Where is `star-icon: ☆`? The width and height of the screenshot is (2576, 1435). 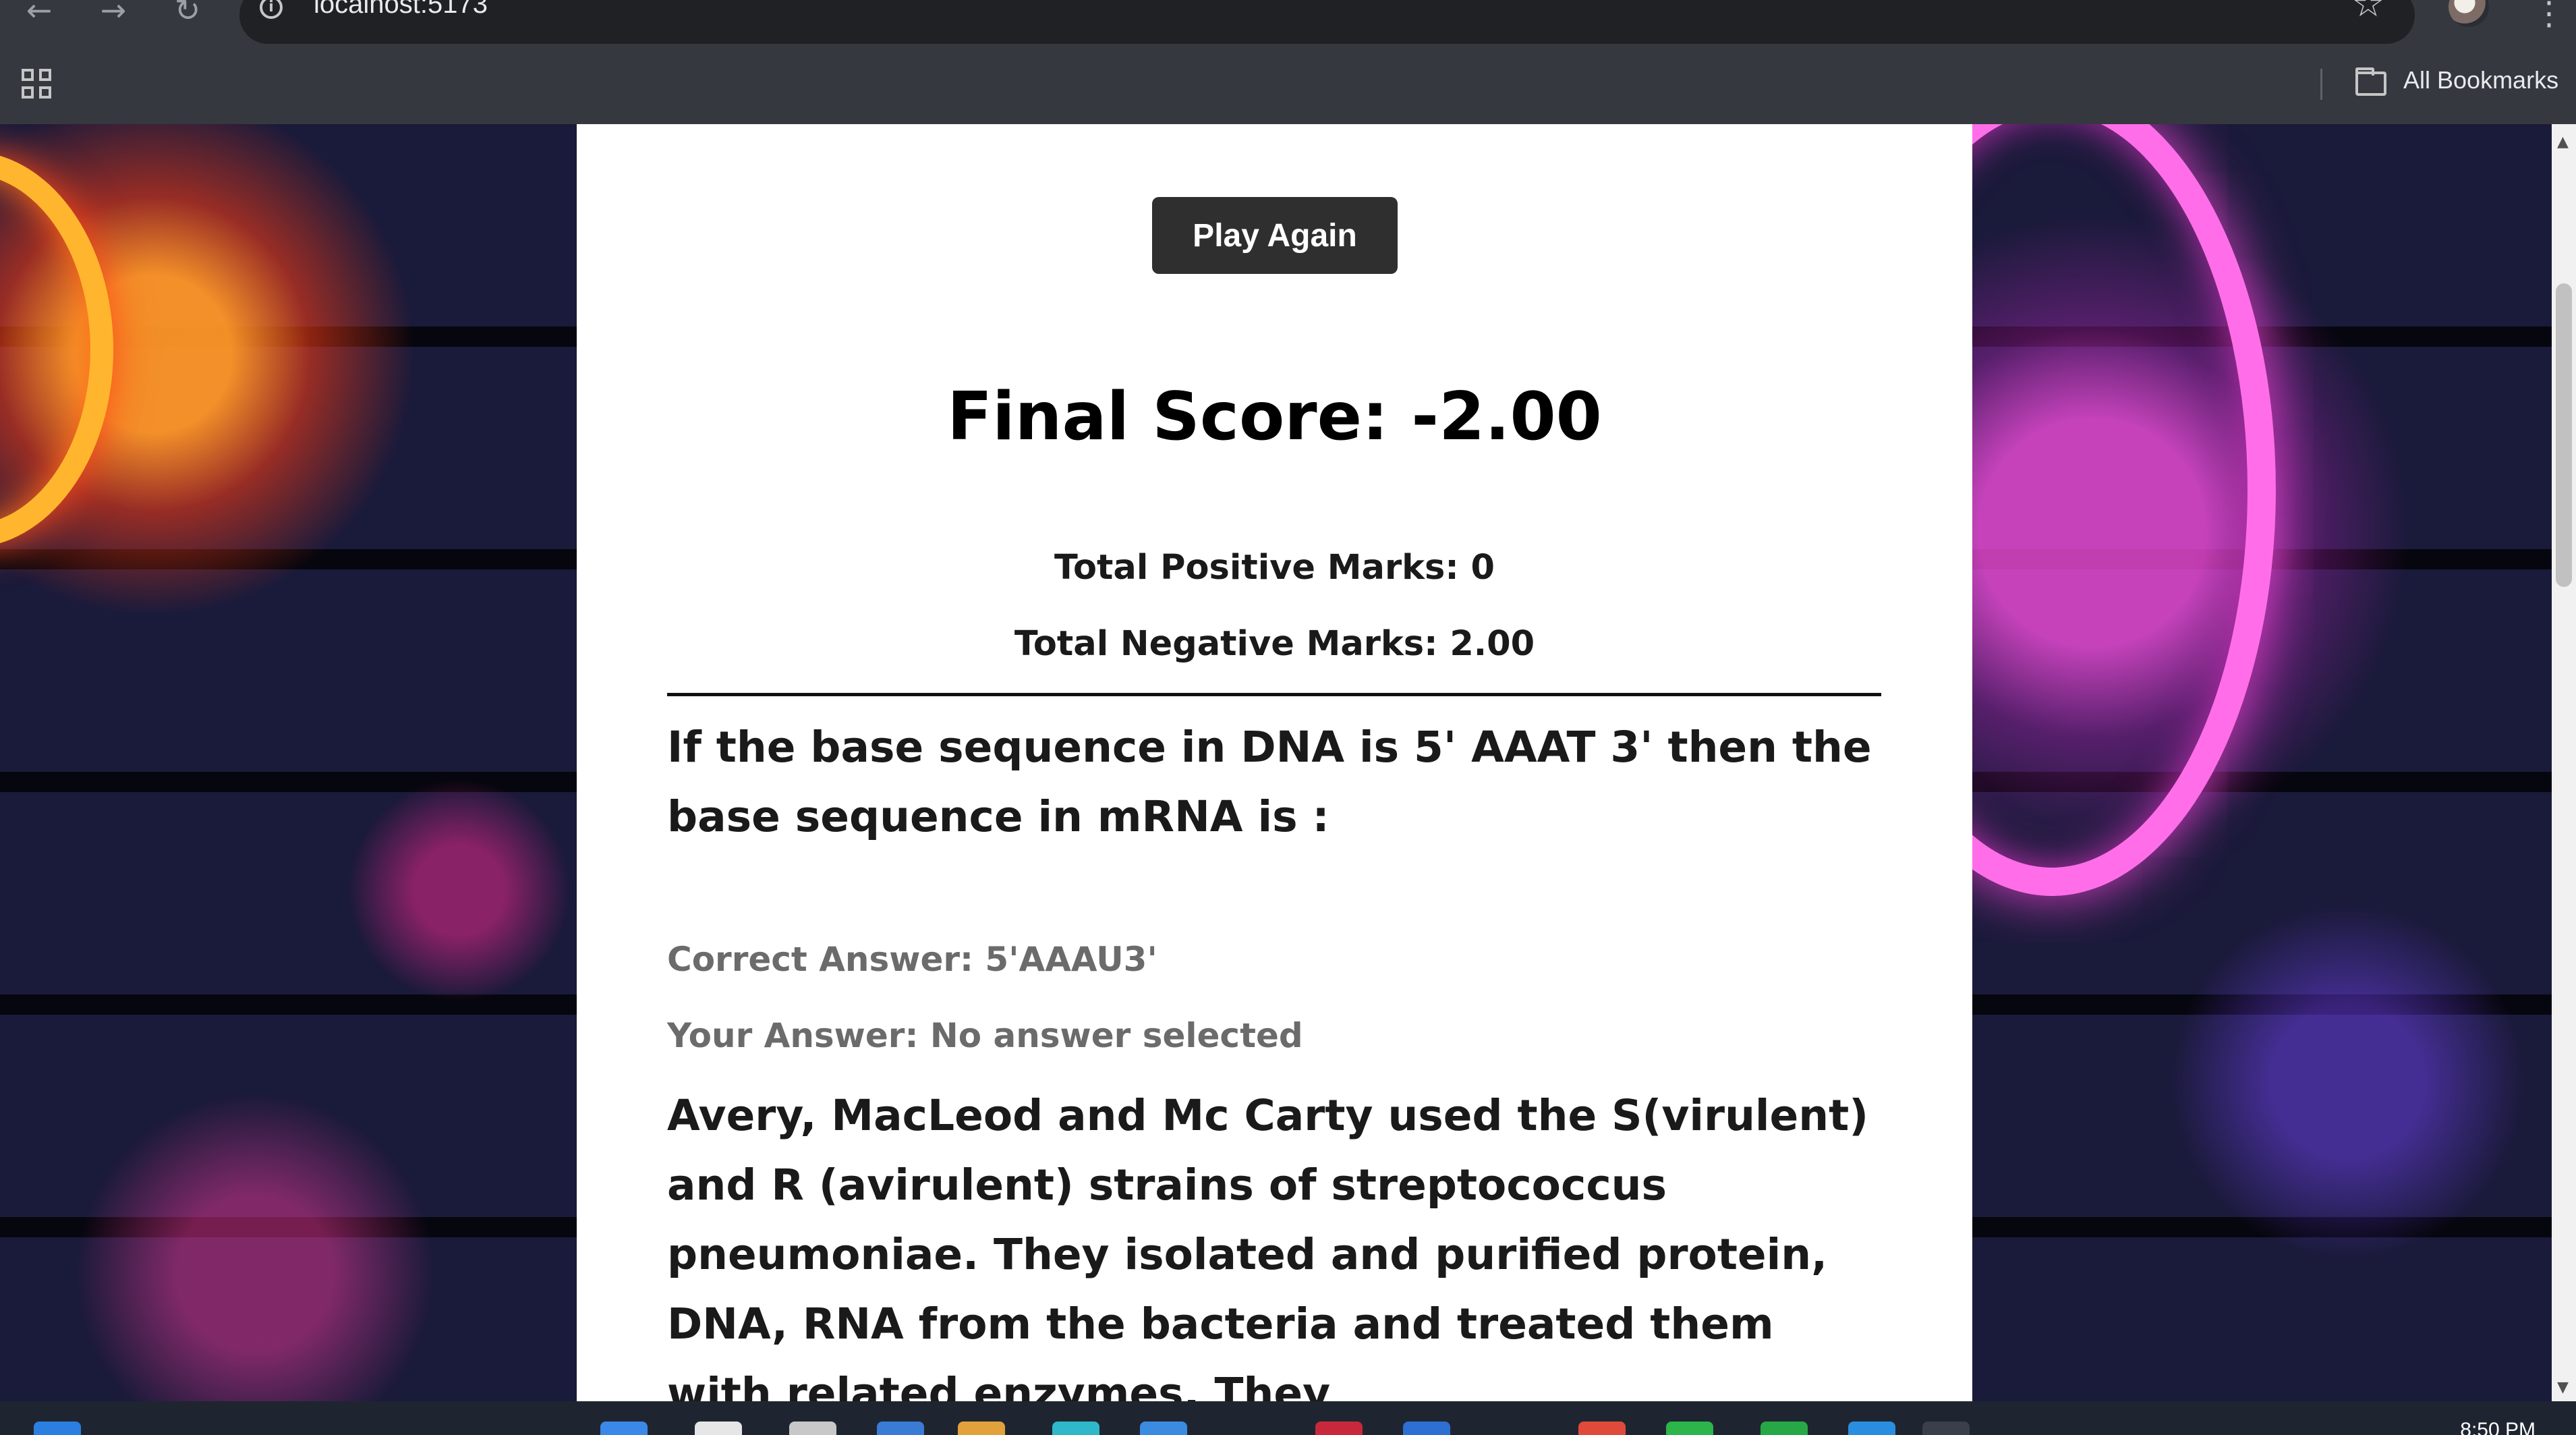 star-icon: ☆ is located at coordinates (2368, 12).